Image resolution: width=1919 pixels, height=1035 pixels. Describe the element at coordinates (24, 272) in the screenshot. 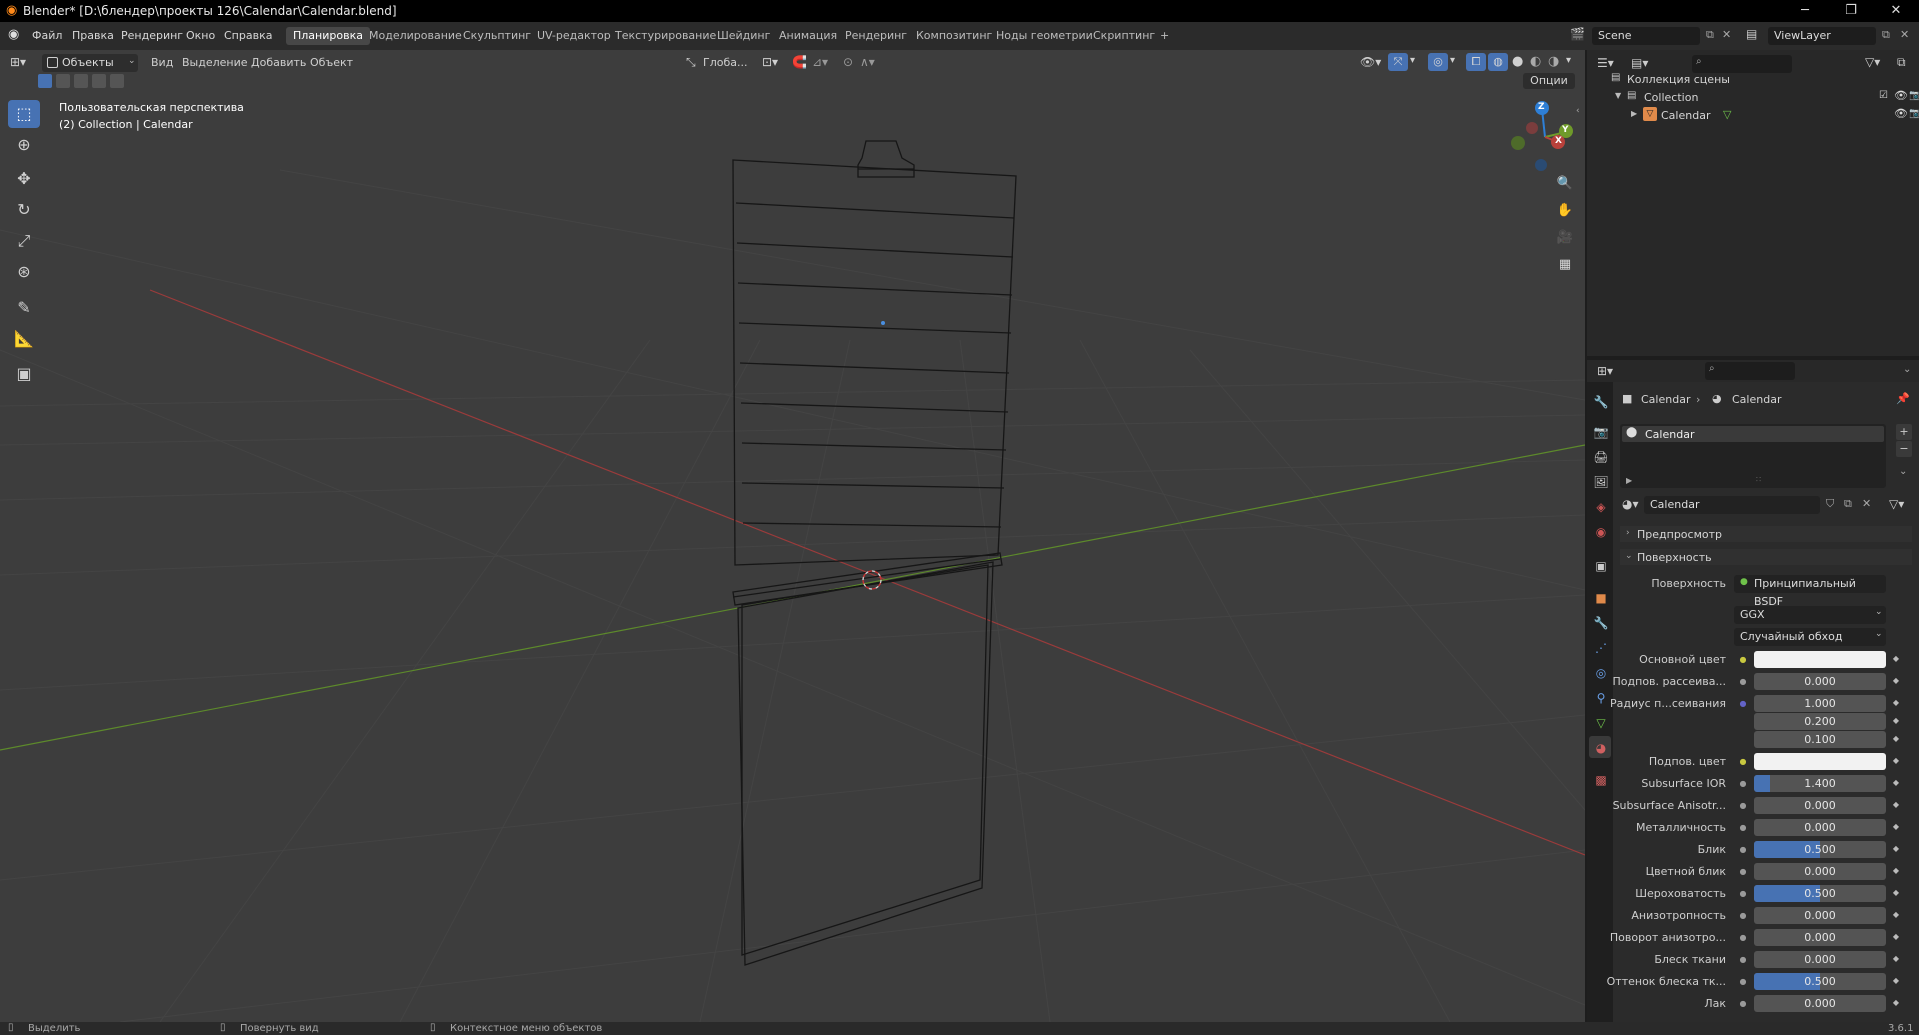

I see `transform-tool-icon: ⊛` at that location.